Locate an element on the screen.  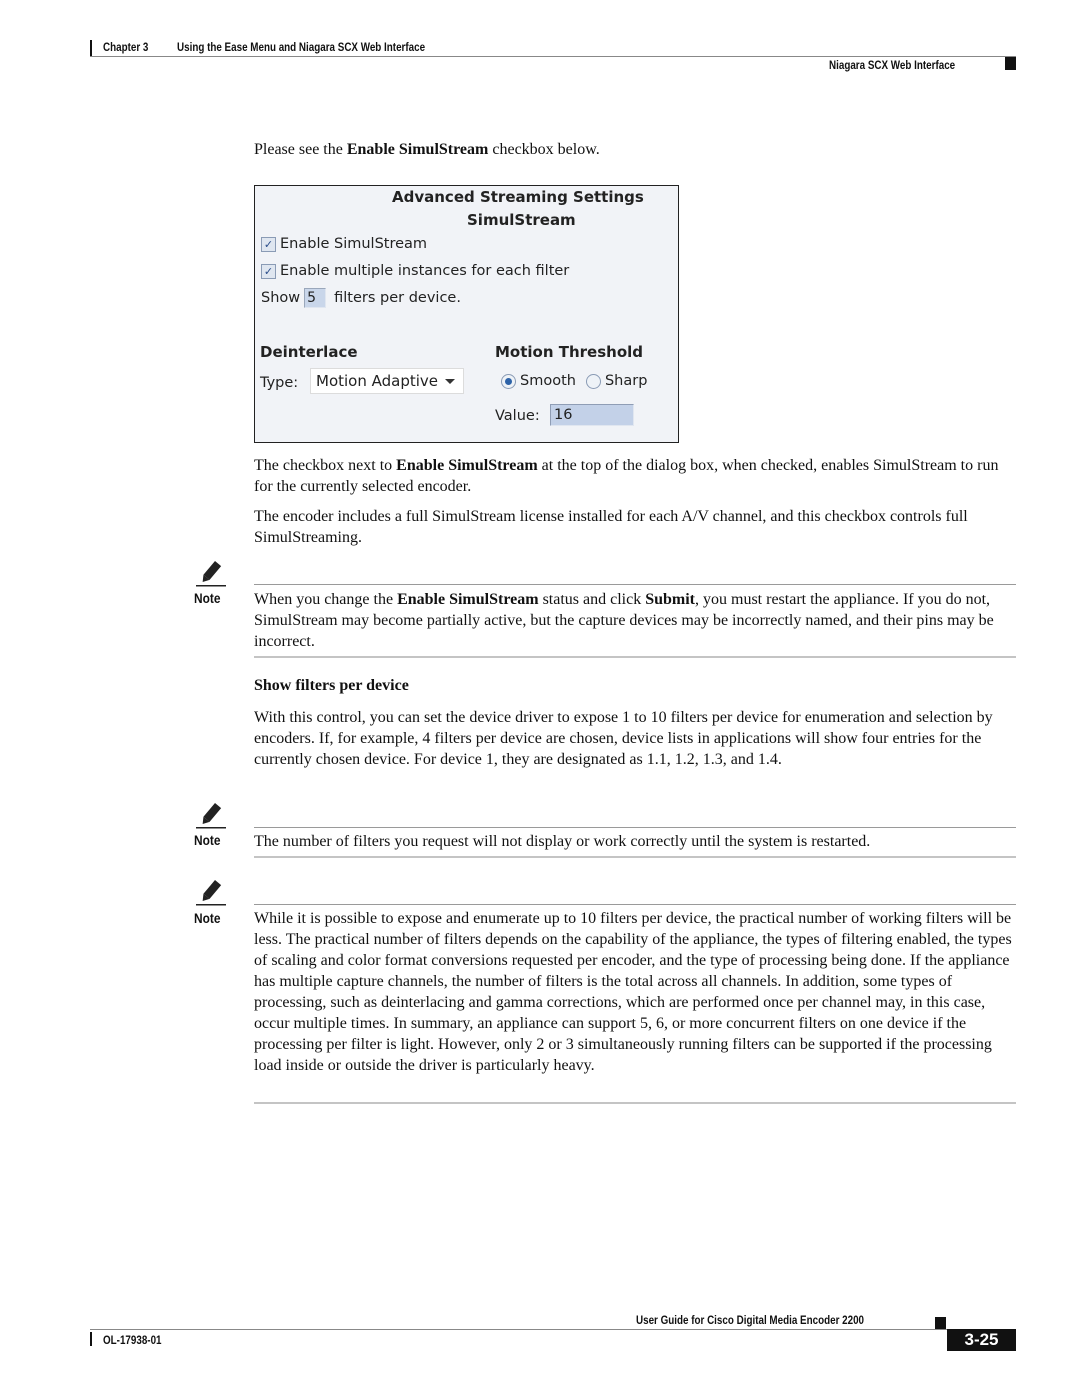
enable-multiple-instances-checkbox: ✓ is located at coordinates (268, 271).